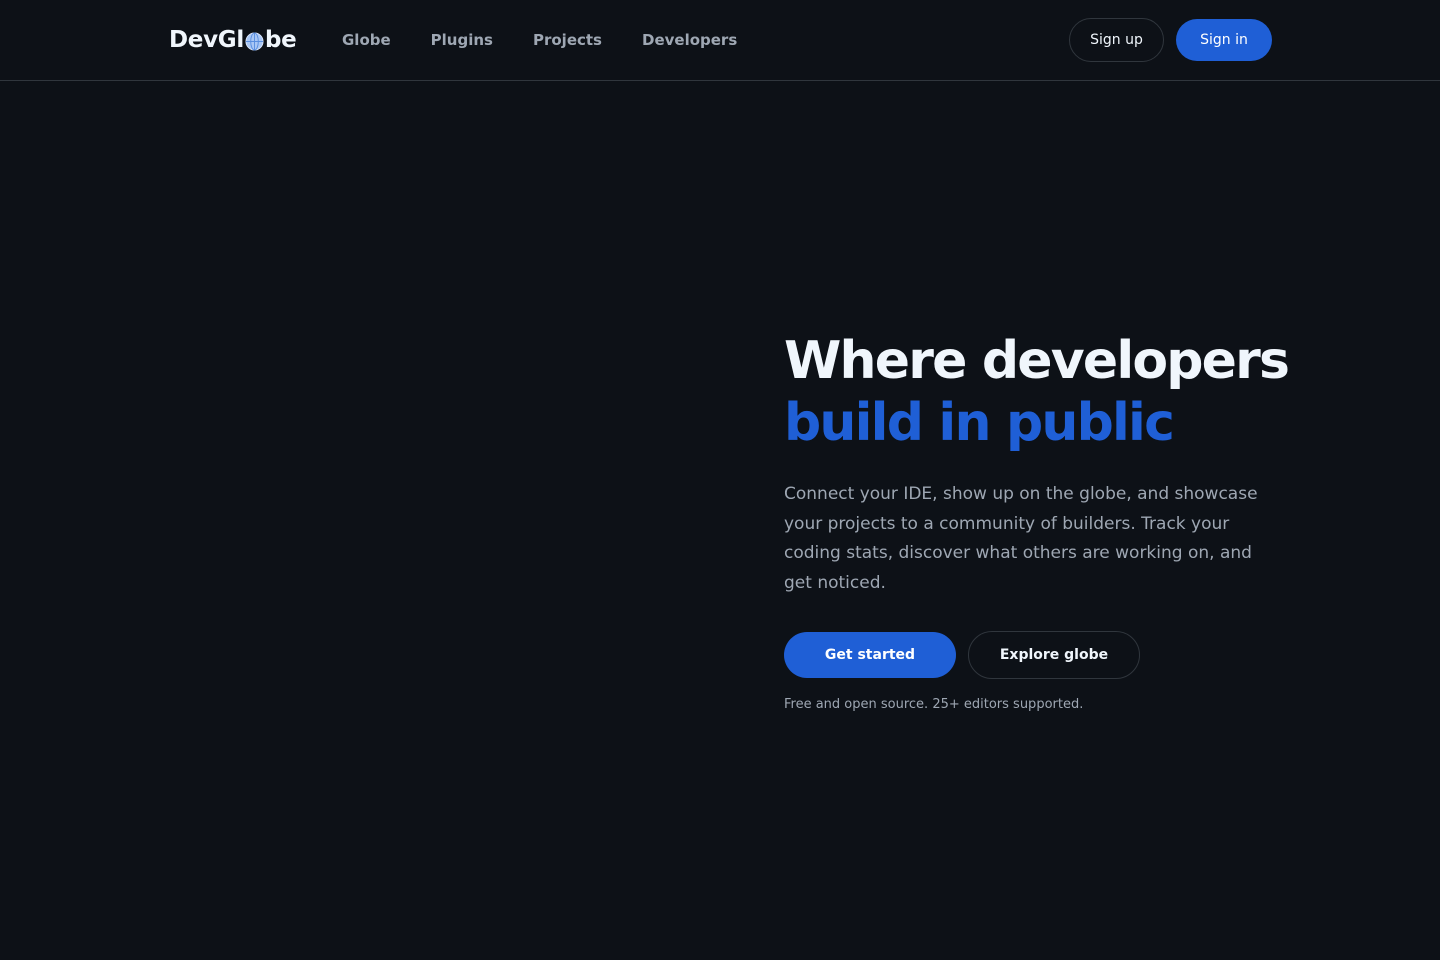  I want to click on nav-link-globe: Globe, so click(366, 40).